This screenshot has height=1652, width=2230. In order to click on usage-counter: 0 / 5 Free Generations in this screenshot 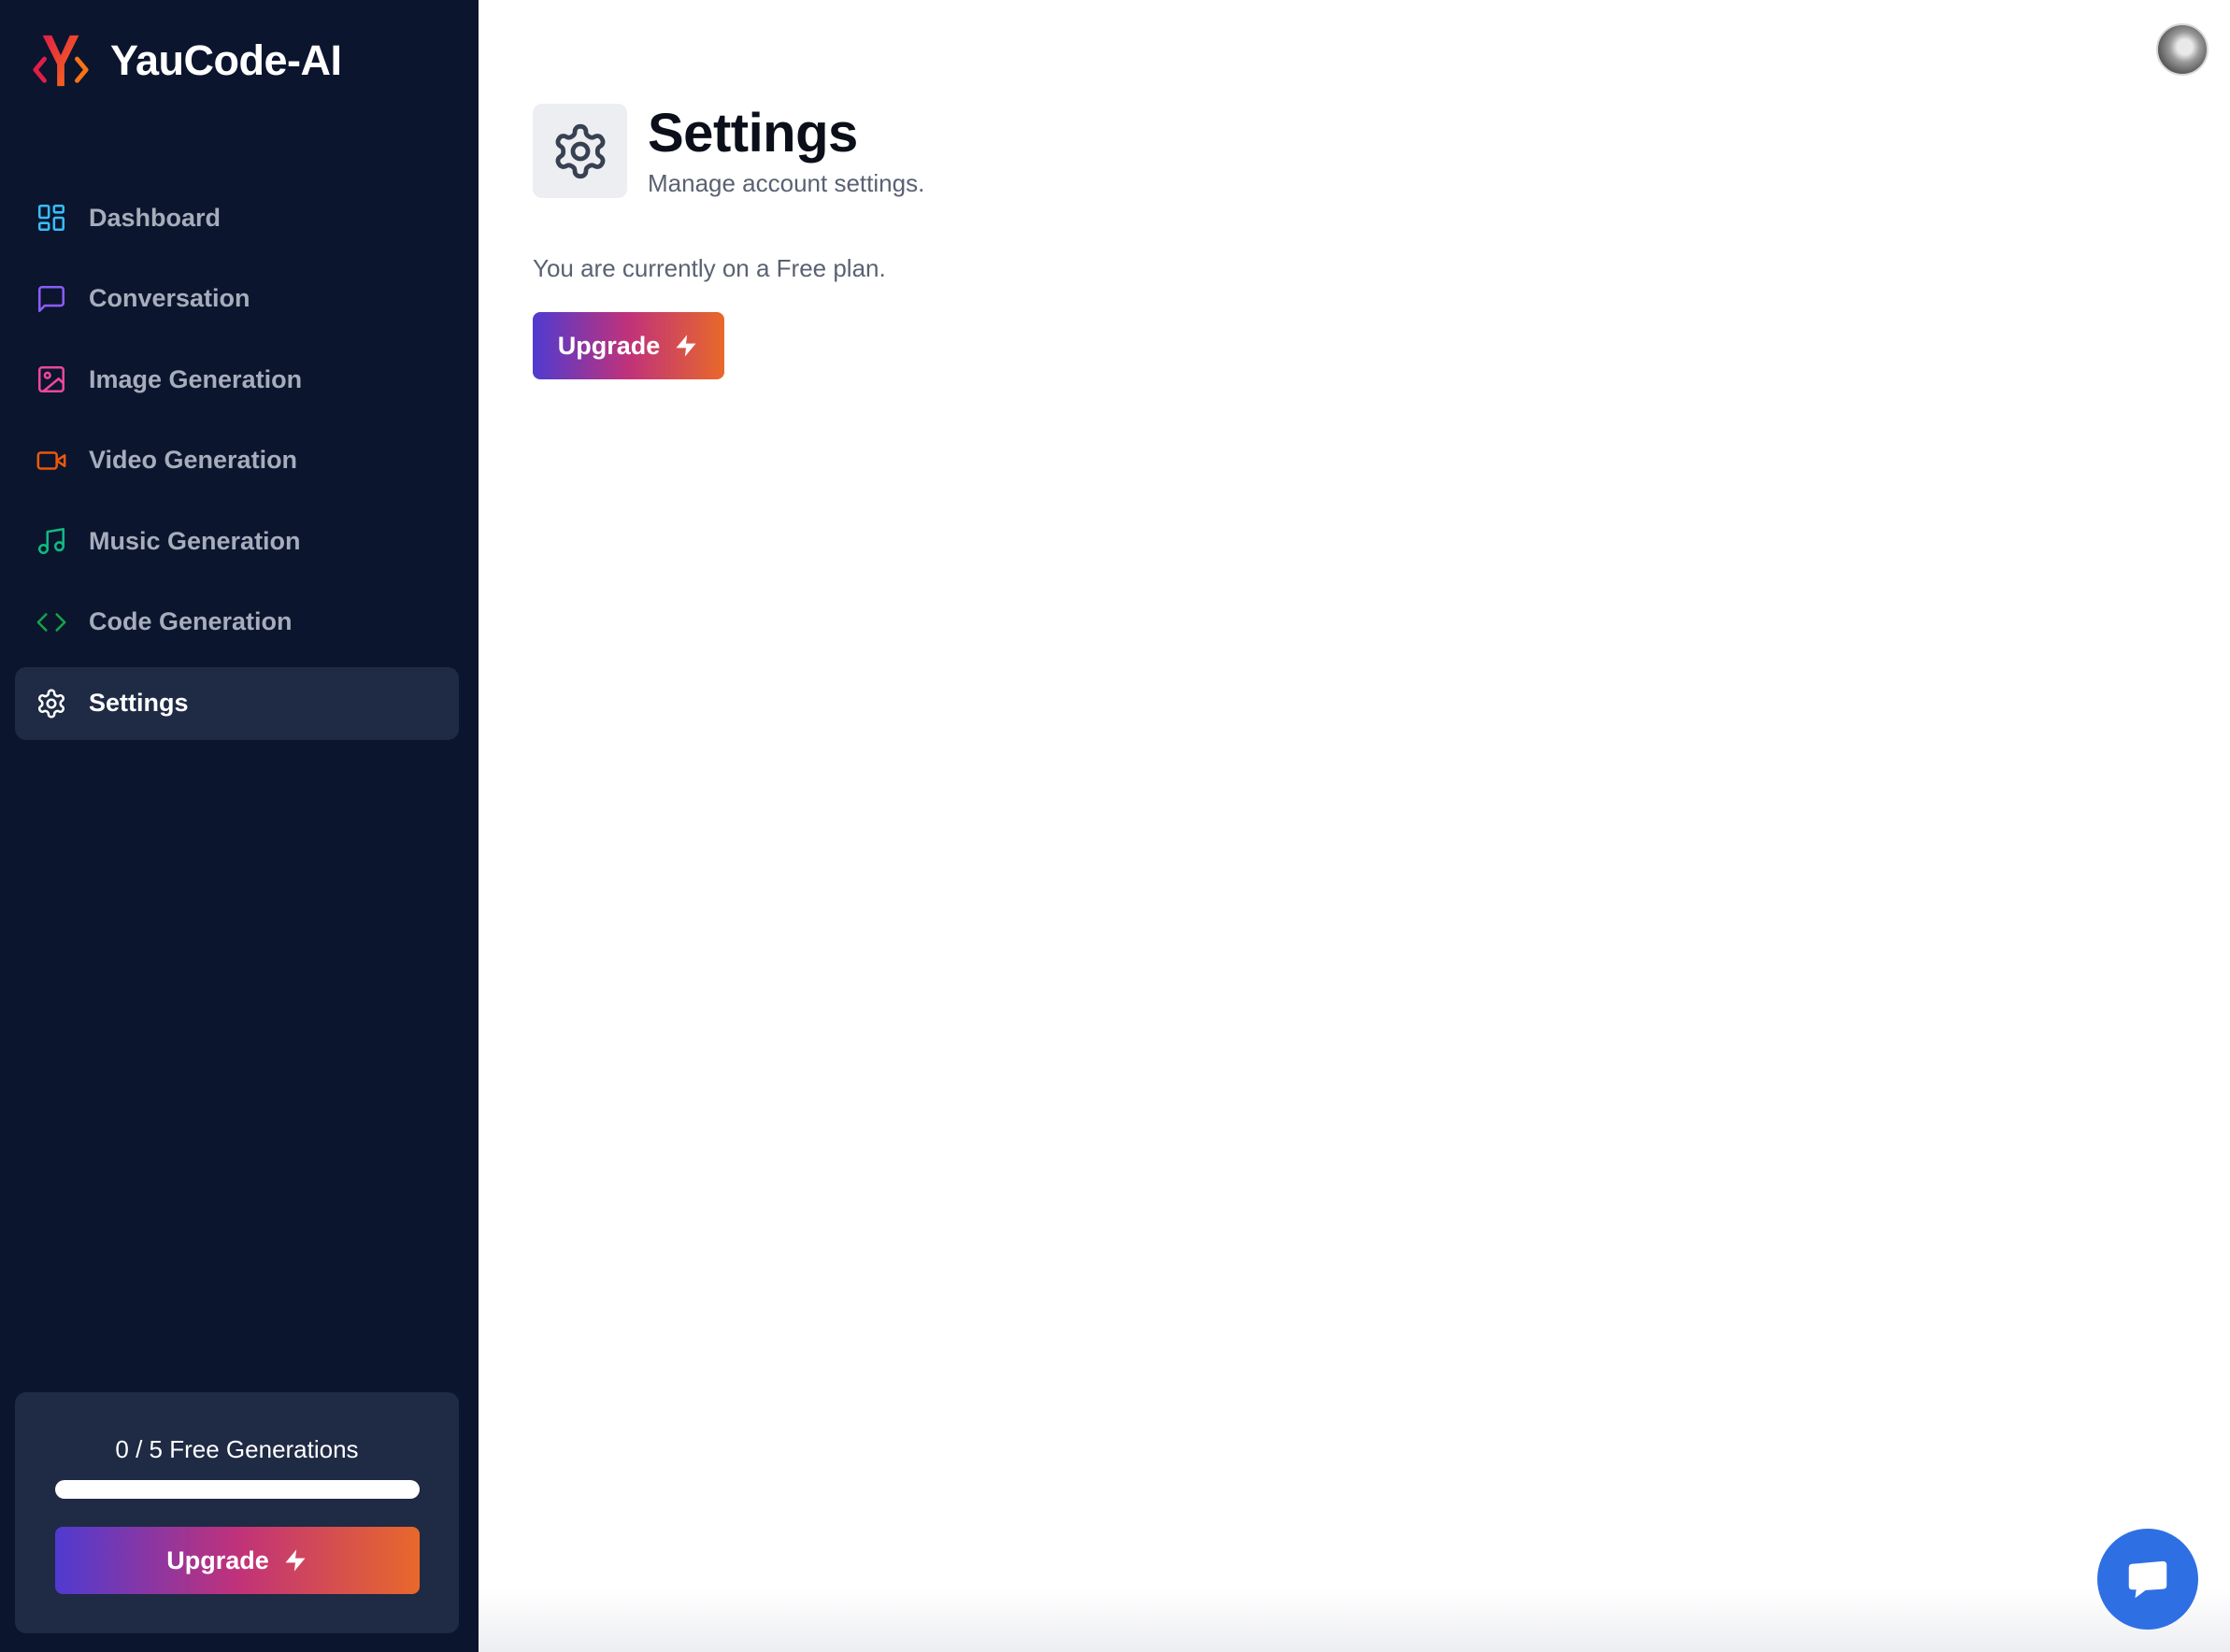, I will do `click(237, 1449)`.